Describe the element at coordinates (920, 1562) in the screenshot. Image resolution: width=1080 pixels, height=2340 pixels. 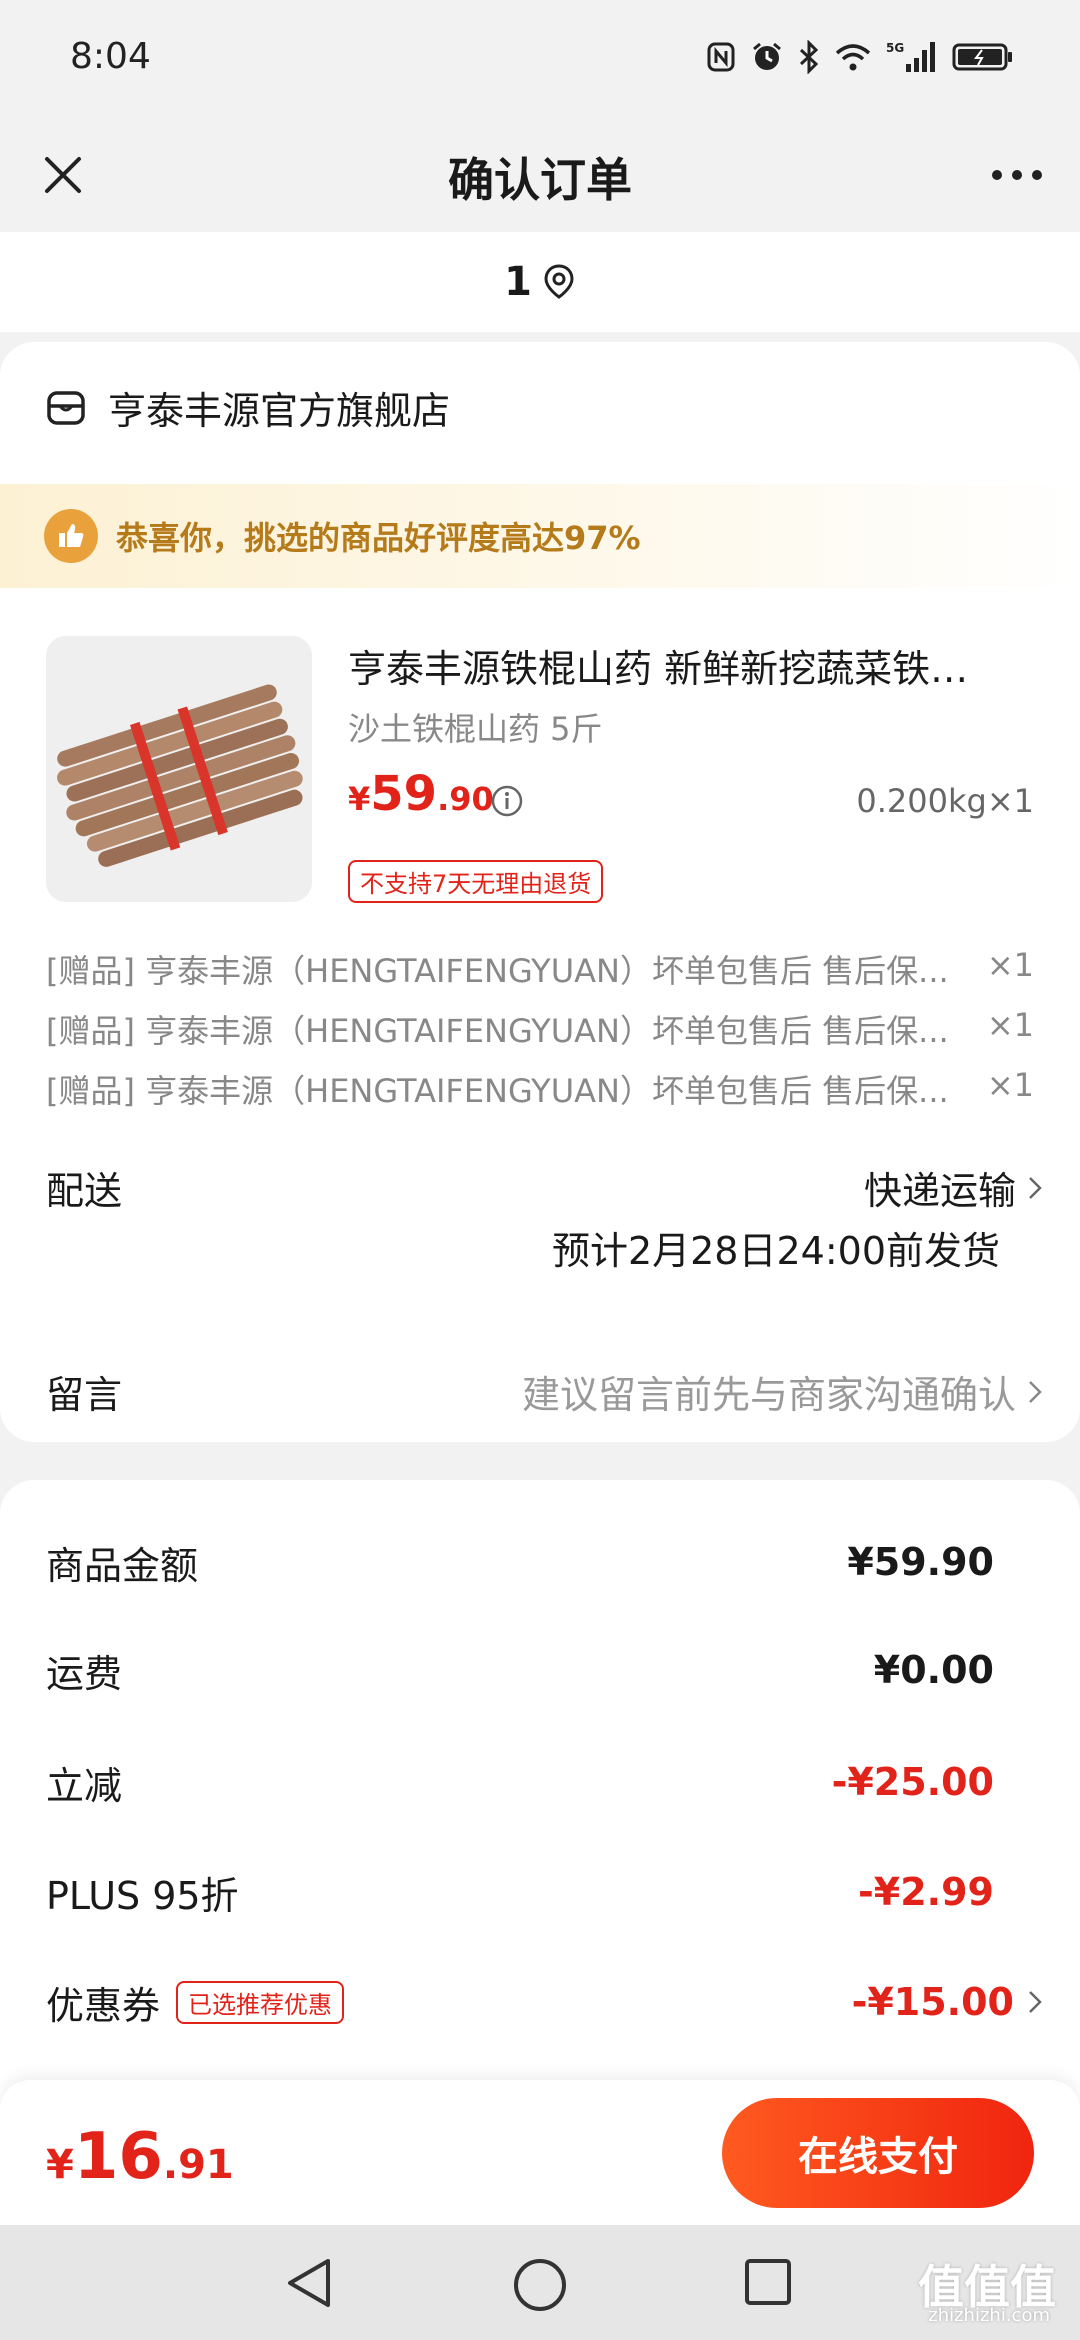
I see `cost-value: ¥59.90` at that location.